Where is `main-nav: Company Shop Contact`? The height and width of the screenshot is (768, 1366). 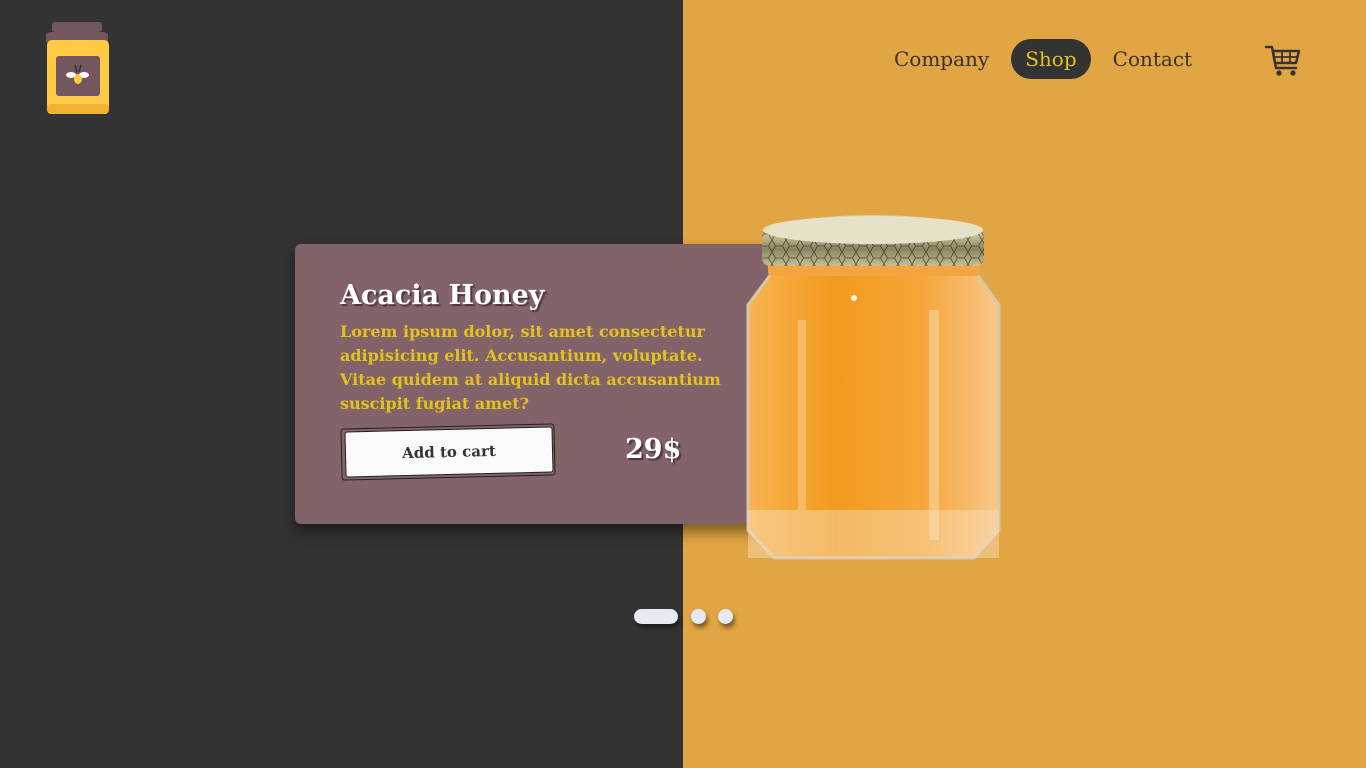
main-nav: Company Shop Contact is located at coordinates (1047, 59).